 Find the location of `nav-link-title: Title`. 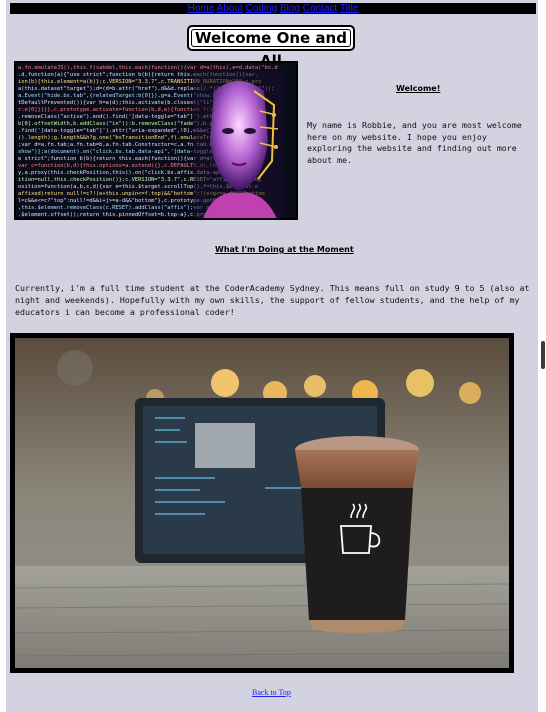

nav-link-title: Title is located at coordinates (349, 8).